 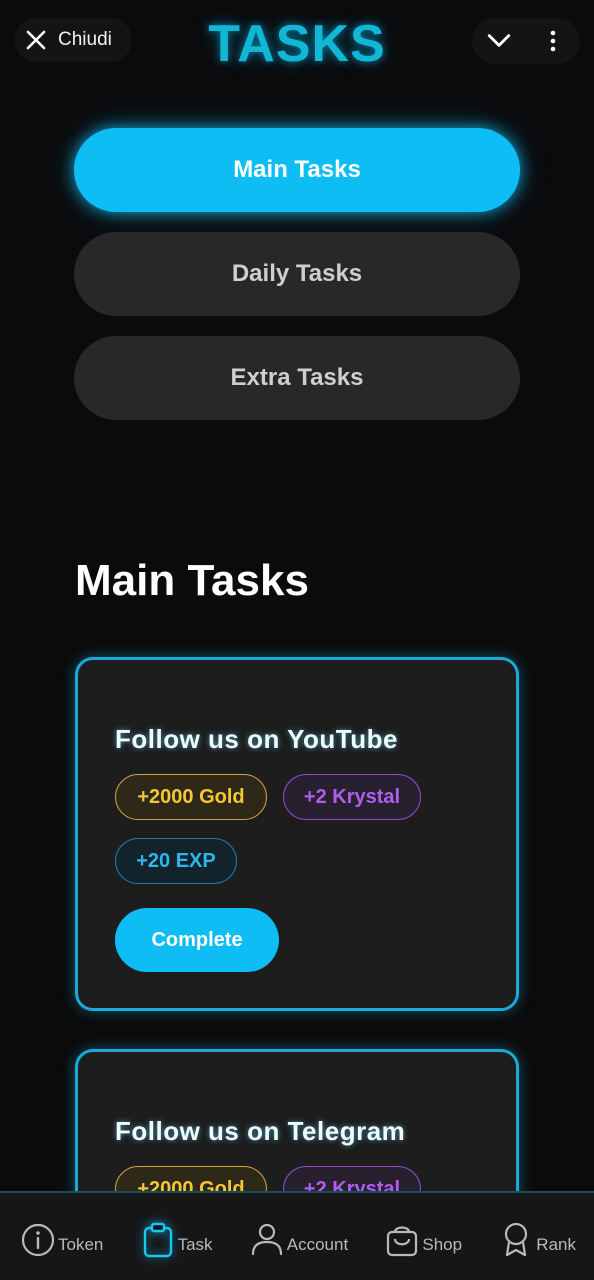 What do you see at coordinates (195, 1244) in the screenshot?
I see `nav-label-task: Task` at bounding box center [195, 1244].